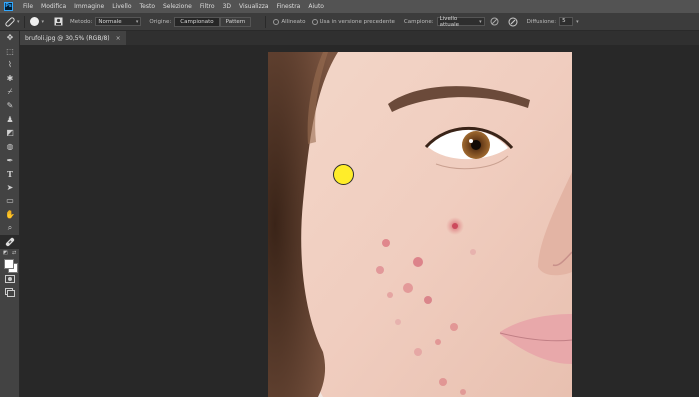 The height and width of the screenshot is (397, 699). What do you see at coordinates (197, 21) in the screenshot?
I see `campionato-button: Campionato` at bounding box center [197, 21].